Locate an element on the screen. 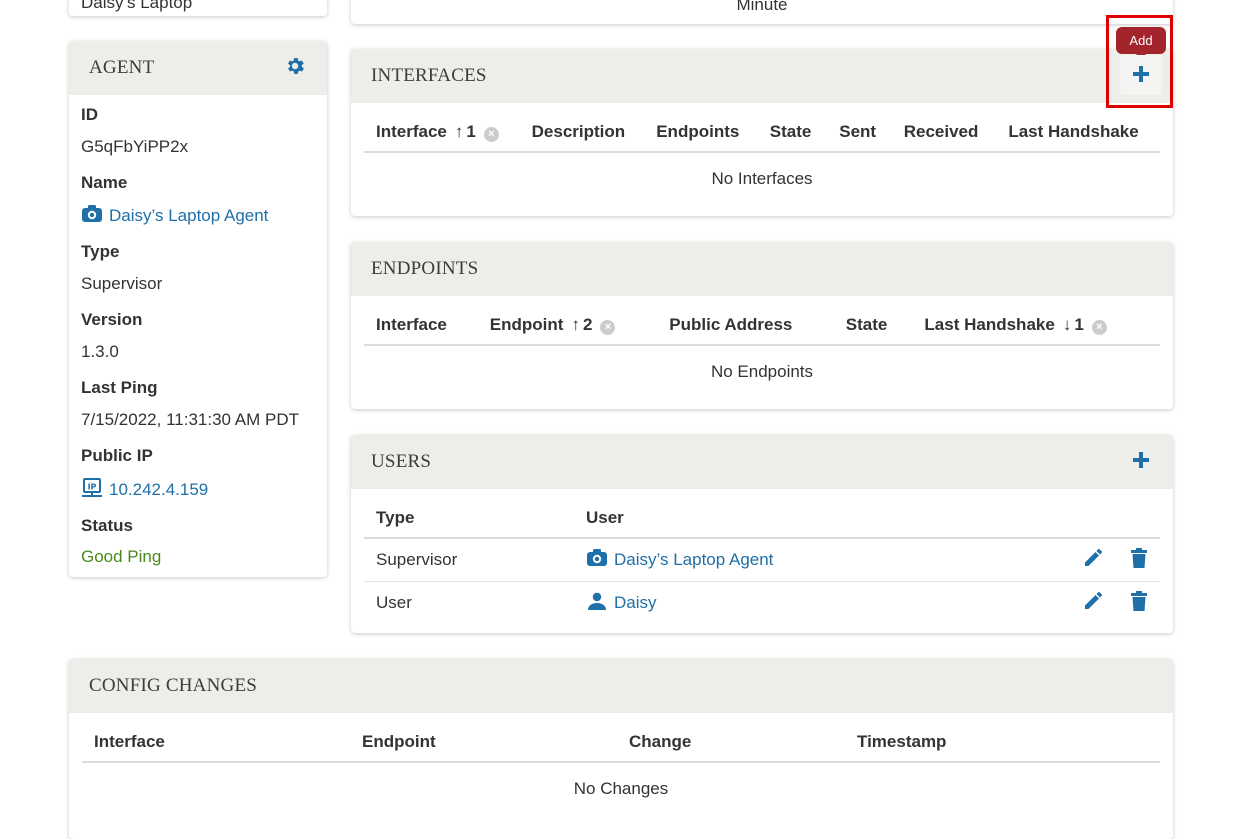 This screenshot has width=1242, height=839. add-tooltip-text: Add is located at coordinates (1141, 40).